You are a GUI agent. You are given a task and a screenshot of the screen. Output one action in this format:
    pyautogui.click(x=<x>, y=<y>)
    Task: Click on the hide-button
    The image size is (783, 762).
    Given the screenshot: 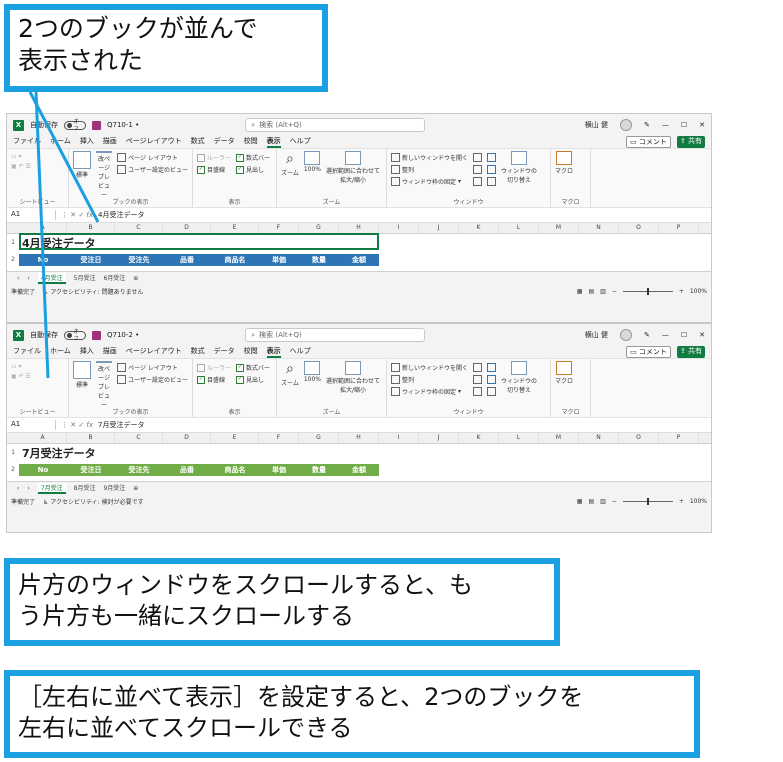 What is the action you would take?
    pyautogui.click(x=478, y=169)
    